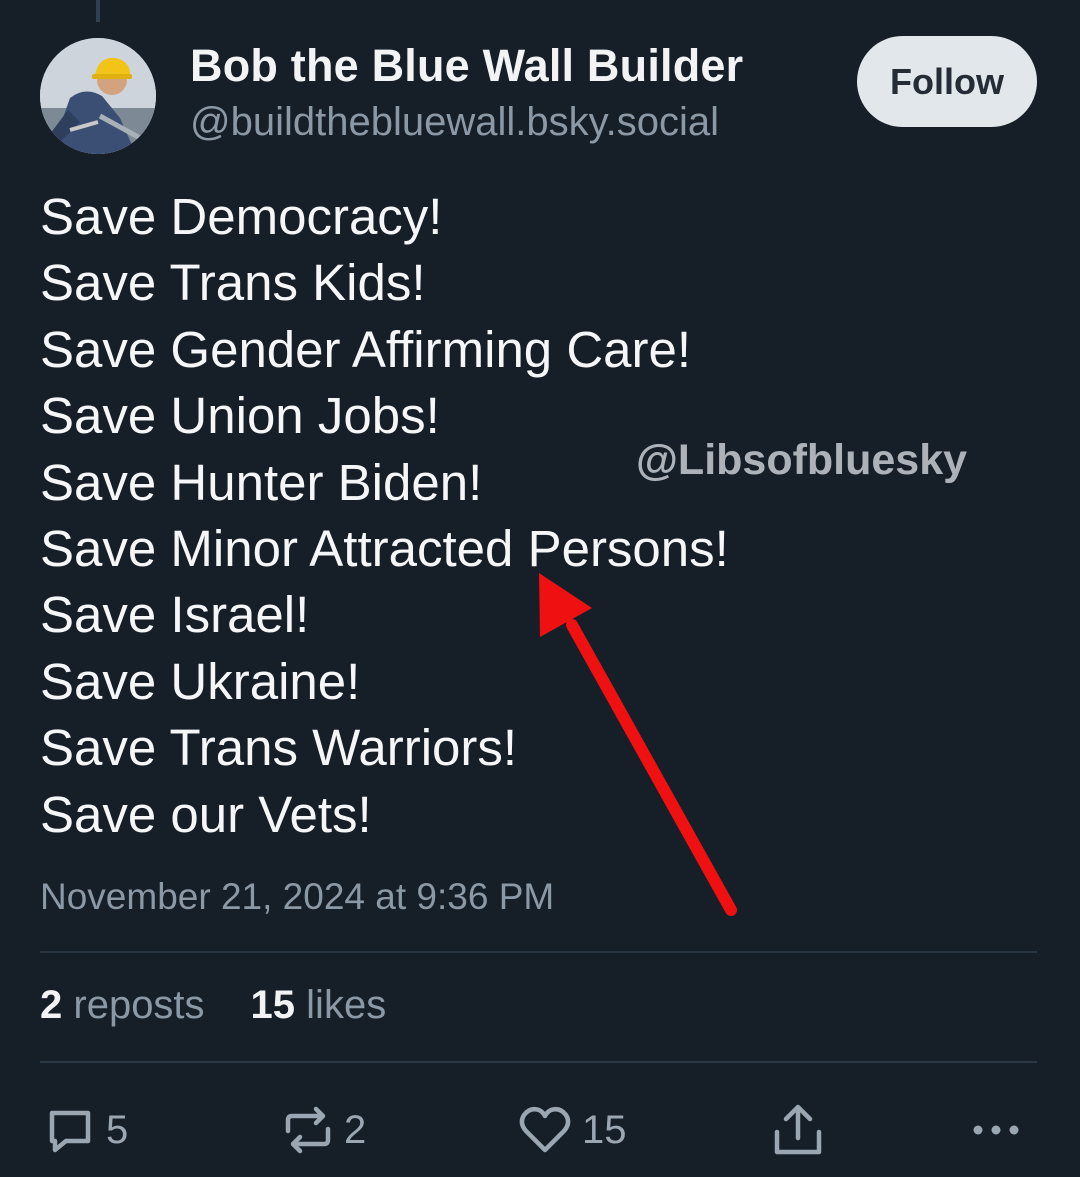 This screenshot has height=1177, width=1080. What do you see at coordinates (279, 748) in the screenshot?
I see `post-line: Save Trans Warriors!` at bounding box center [279, 748].